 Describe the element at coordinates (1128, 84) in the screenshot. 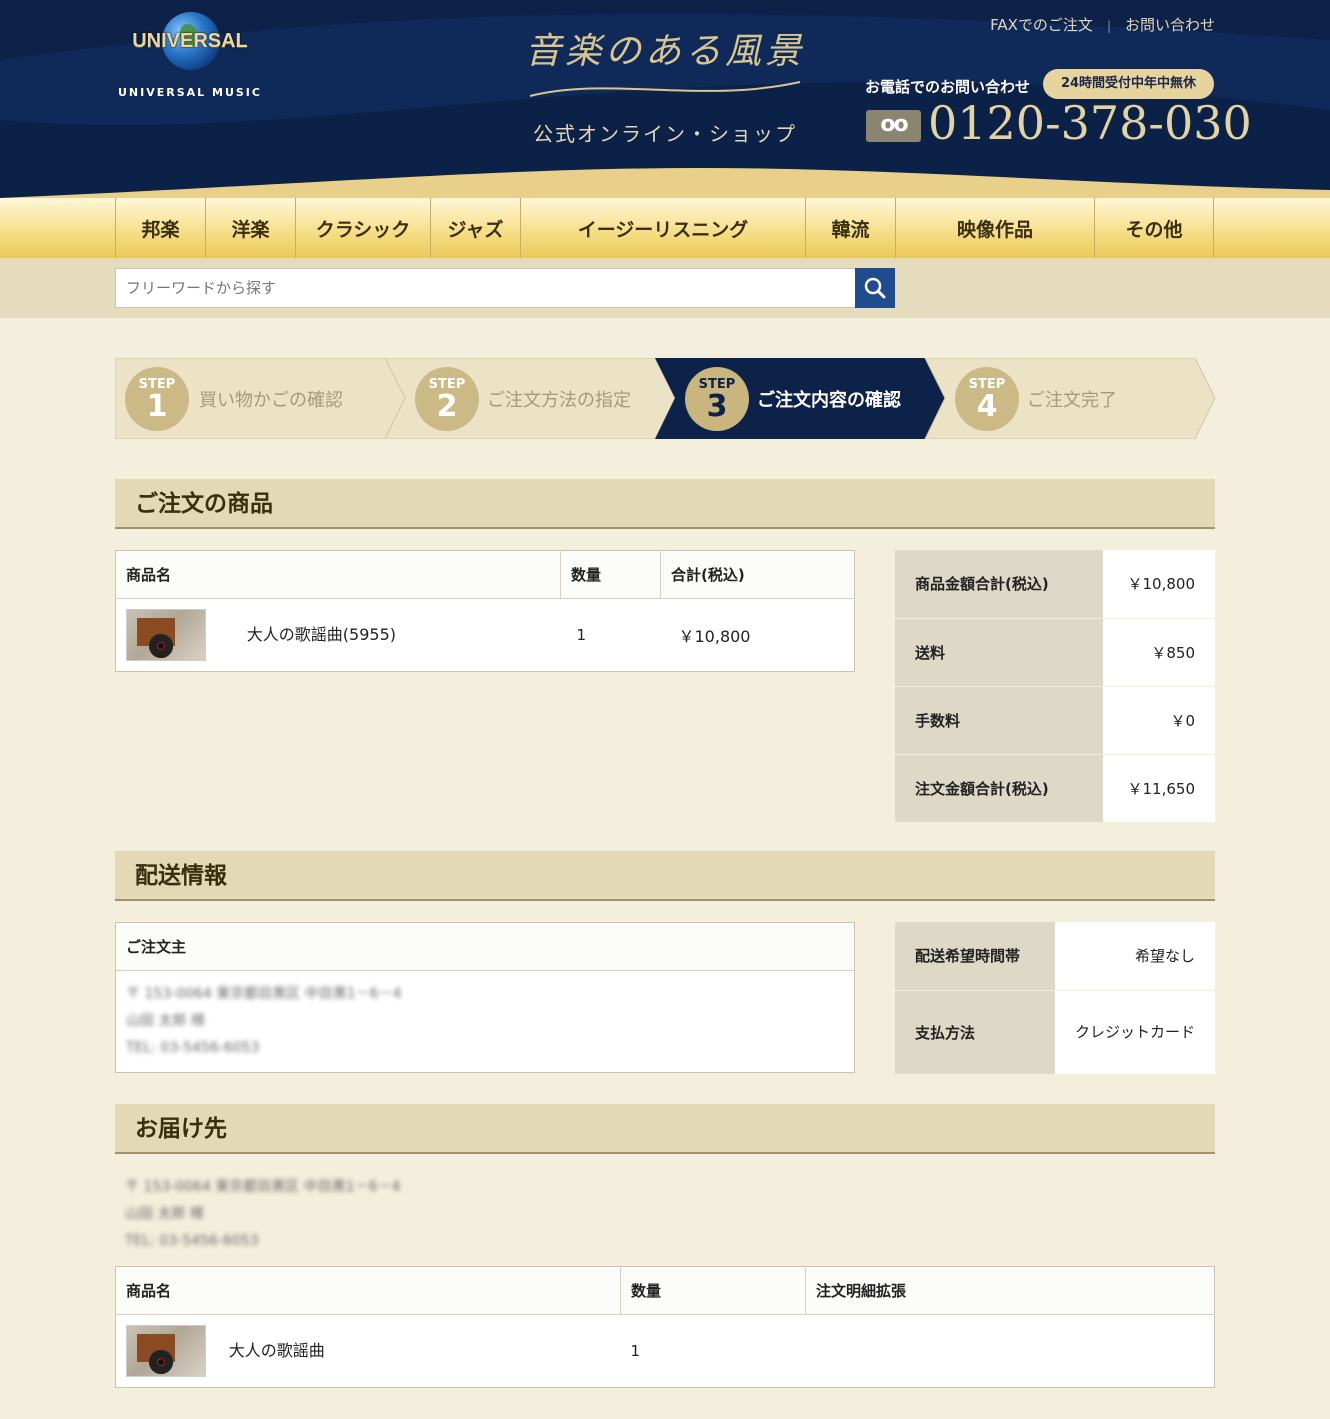

I see `tel-hours-badge: 24時間受付中年中無休` at that location.